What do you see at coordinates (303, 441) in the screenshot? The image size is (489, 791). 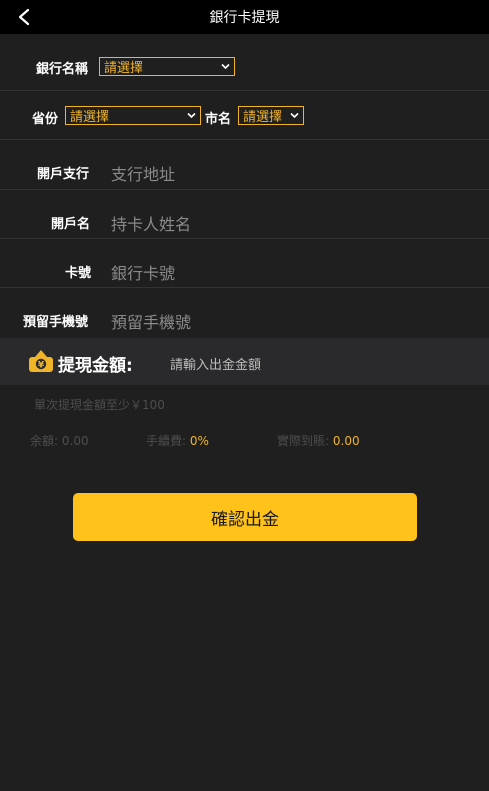 I see `actual-received-label: 實際到賬:` at bounding box center [303, 441].